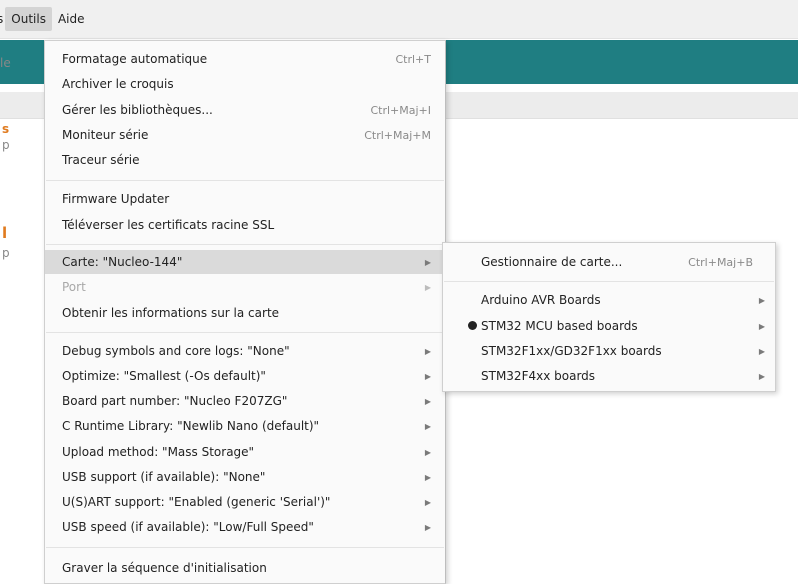  I want to click on menu-item-moniteur-serie: Moniteur série Ctrl+Maj+M, so click(245, 135).